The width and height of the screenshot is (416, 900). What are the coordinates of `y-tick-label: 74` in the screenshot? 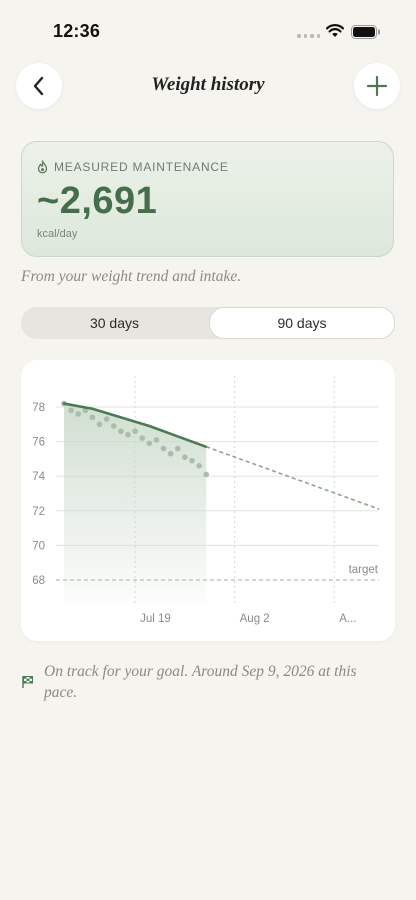 It's located at (38, 477).